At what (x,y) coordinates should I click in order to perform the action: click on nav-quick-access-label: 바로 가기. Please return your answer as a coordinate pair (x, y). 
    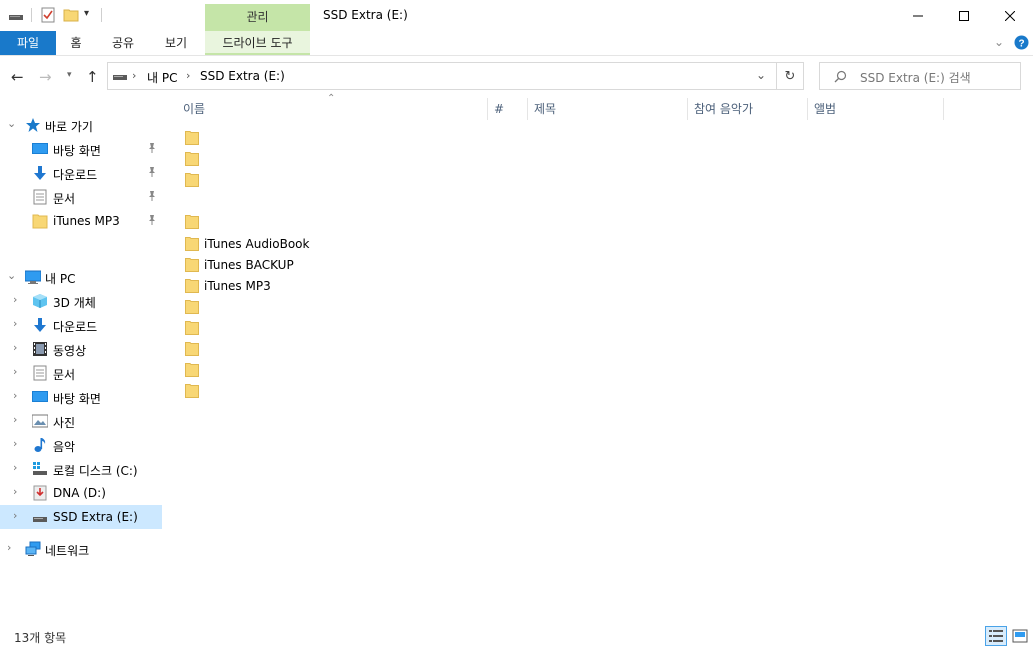
    Looking at the image, I should click on (69, 127).